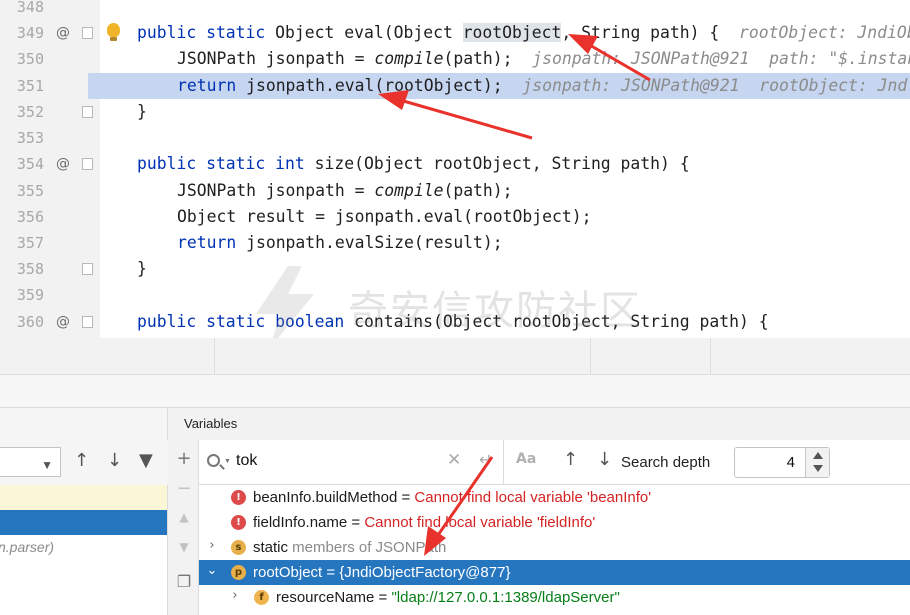 This screenshot has width=910, height=615. Describe the element at coordinates (261, 597) in the screenshot. I see `field-icon: f` at that location.